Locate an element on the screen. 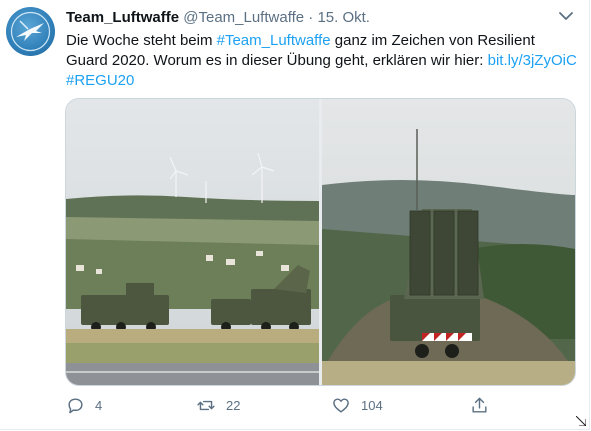 This screenshot has height=431, width=591. tweet-actions: 4 22 104 is located at coordinates (295, 406).